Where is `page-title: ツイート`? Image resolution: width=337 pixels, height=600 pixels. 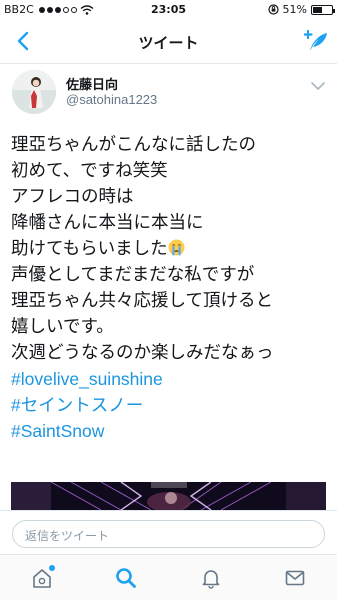 page-title: ツイート is located at coordinates (168, 43).